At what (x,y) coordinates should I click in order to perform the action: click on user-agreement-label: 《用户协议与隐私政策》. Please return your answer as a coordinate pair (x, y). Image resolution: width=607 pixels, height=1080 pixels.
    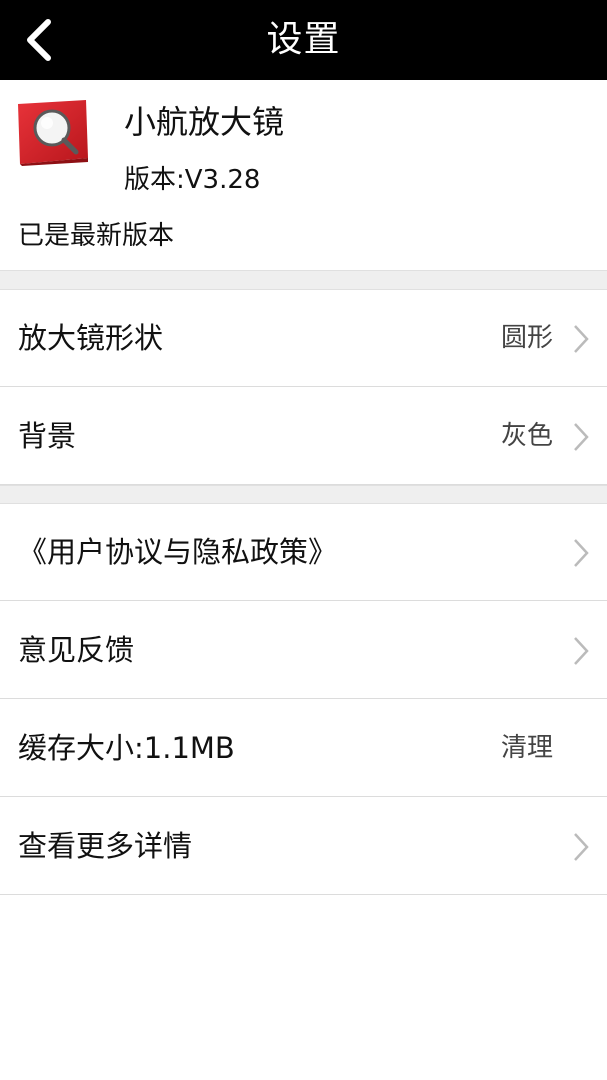
    Looking at the image, I should click on (178, 552).